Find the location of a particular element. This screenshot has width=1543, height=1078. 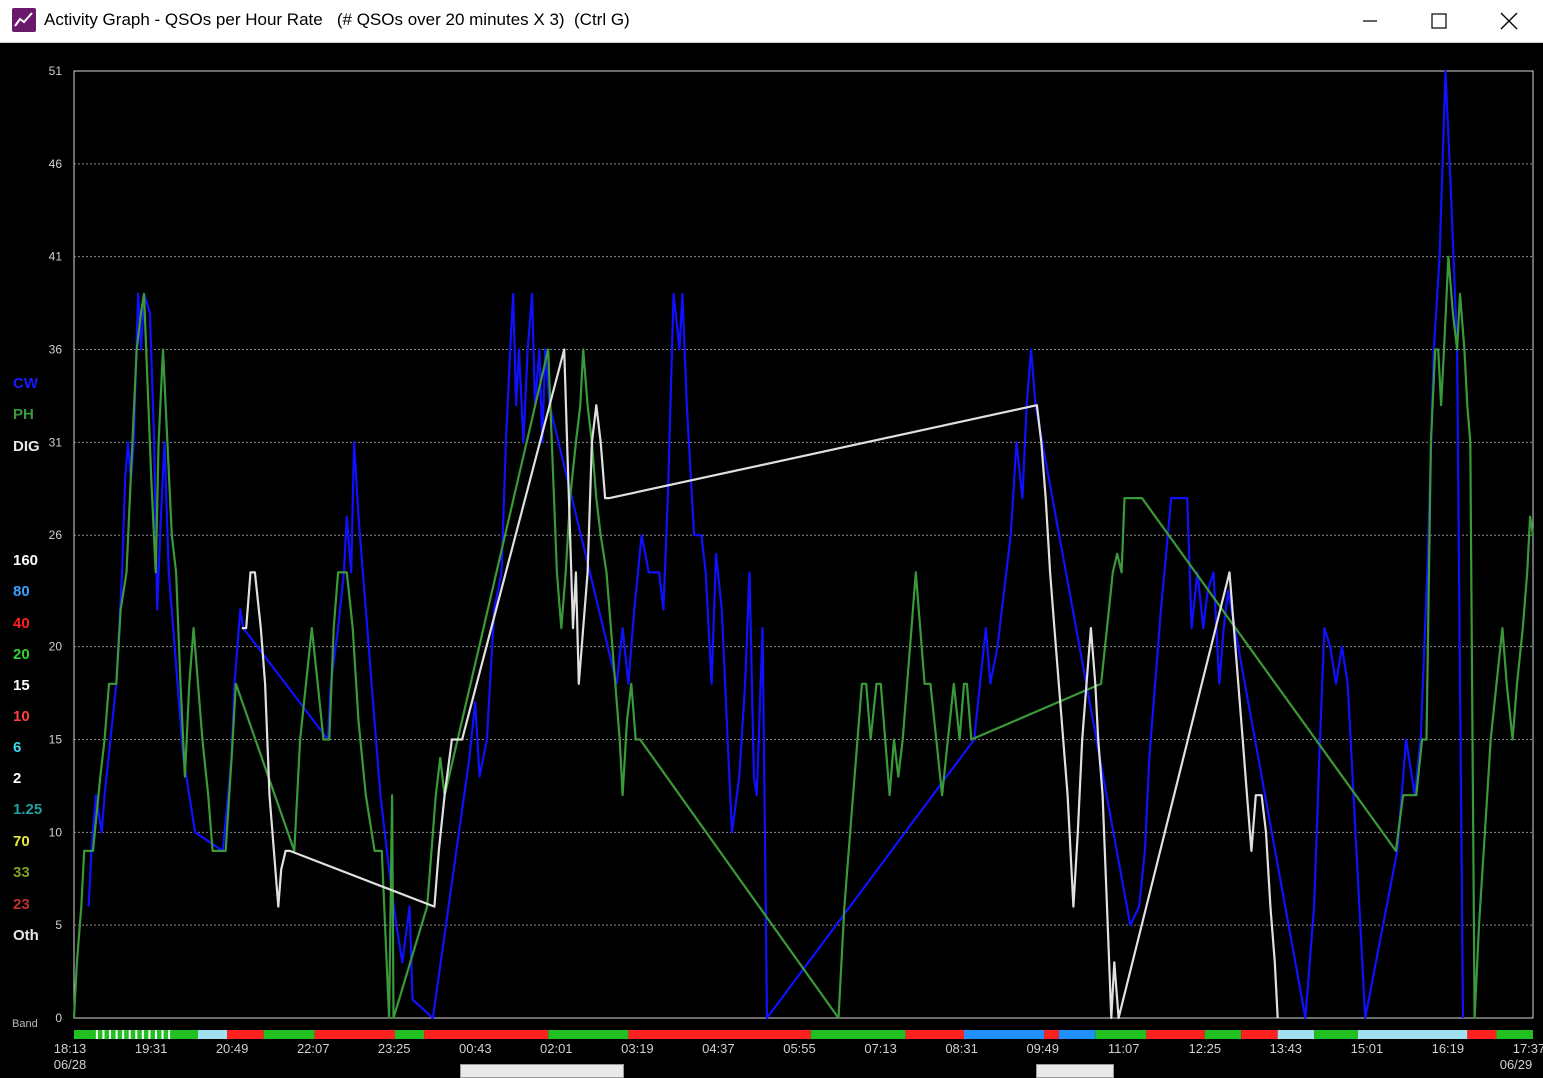

x-tick-label: 00:43 is located at coordinates (475, 1048).